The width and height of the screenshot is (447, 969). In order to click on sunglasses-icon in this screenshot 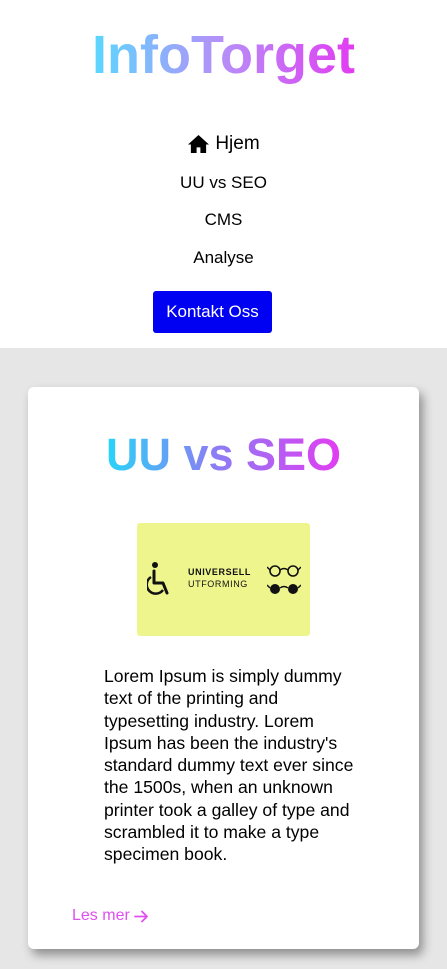, I will do `click(284, 589)`.